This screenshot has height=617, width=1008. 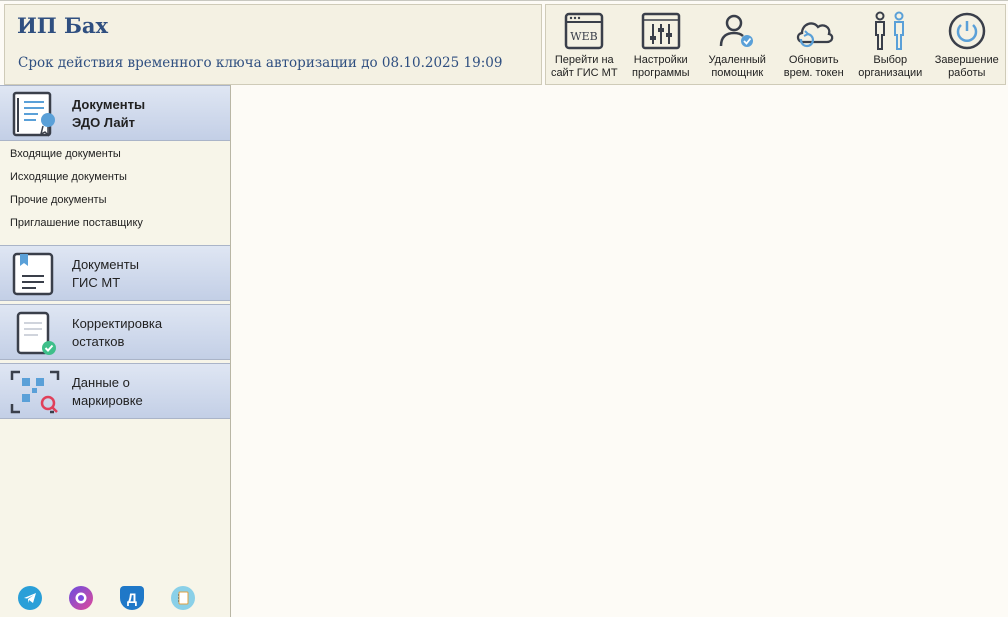 I want to click on goto-gis-mt-label: Перейти на сайт ГИС МТ, so click(x=584, y=66).